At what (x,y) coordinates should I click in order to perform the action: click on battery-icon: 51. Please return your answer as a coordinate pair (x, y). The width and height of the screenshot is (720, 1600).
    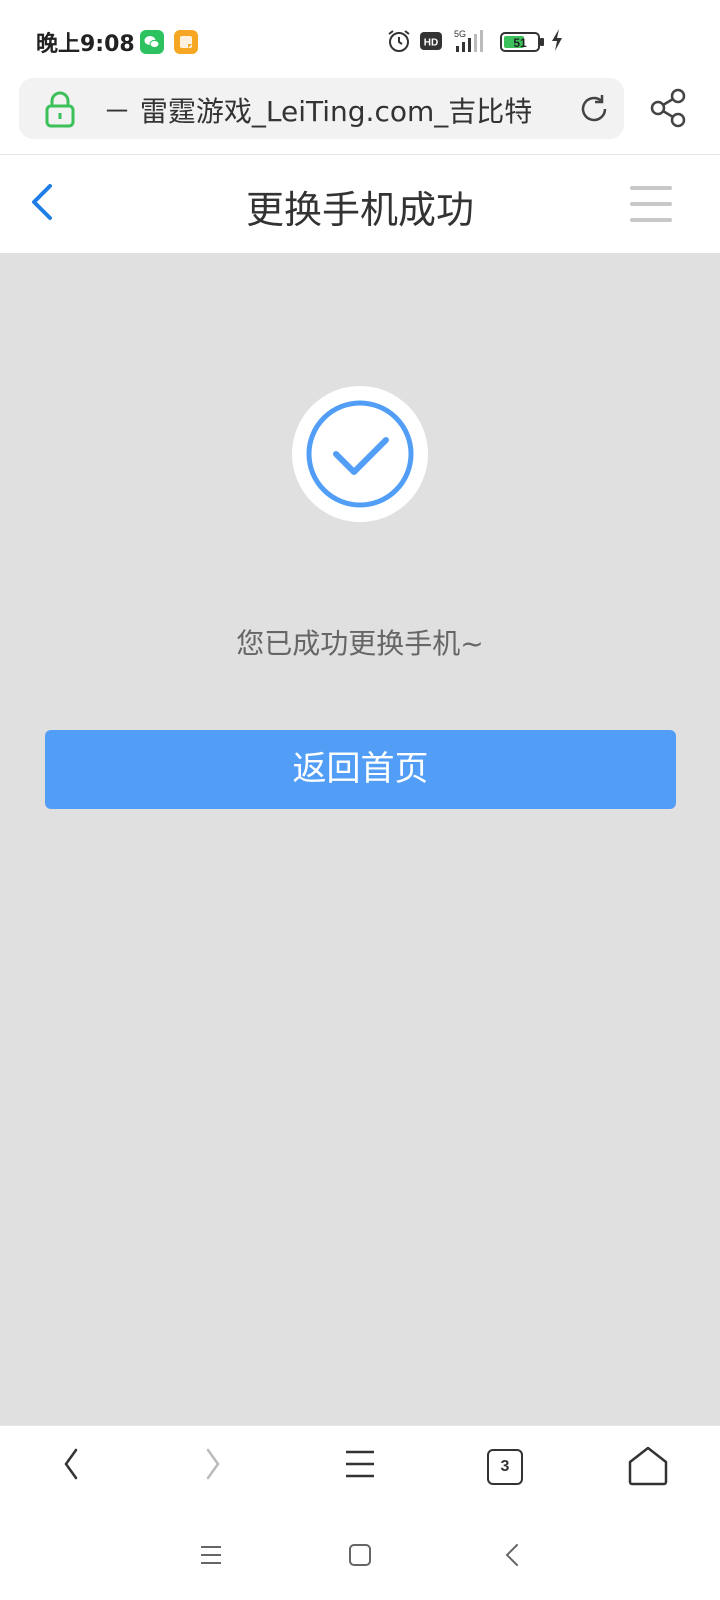
    Looking at the image, I should click on (523, 47).